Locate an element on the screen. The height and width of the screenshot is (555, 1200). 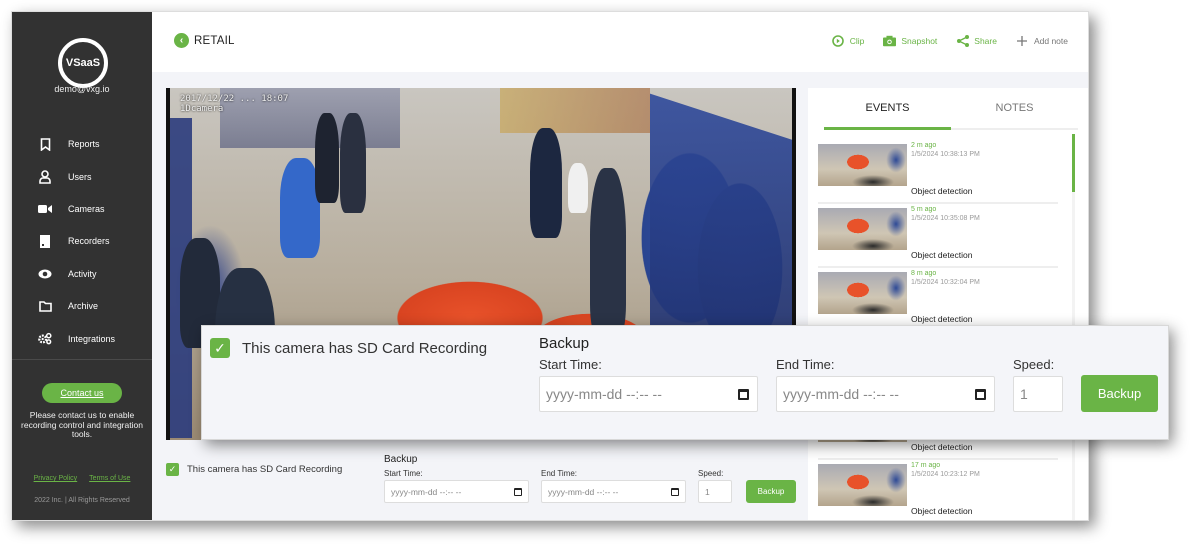
chevron-left-icon: ‹ is located at coordinates (181, 40).